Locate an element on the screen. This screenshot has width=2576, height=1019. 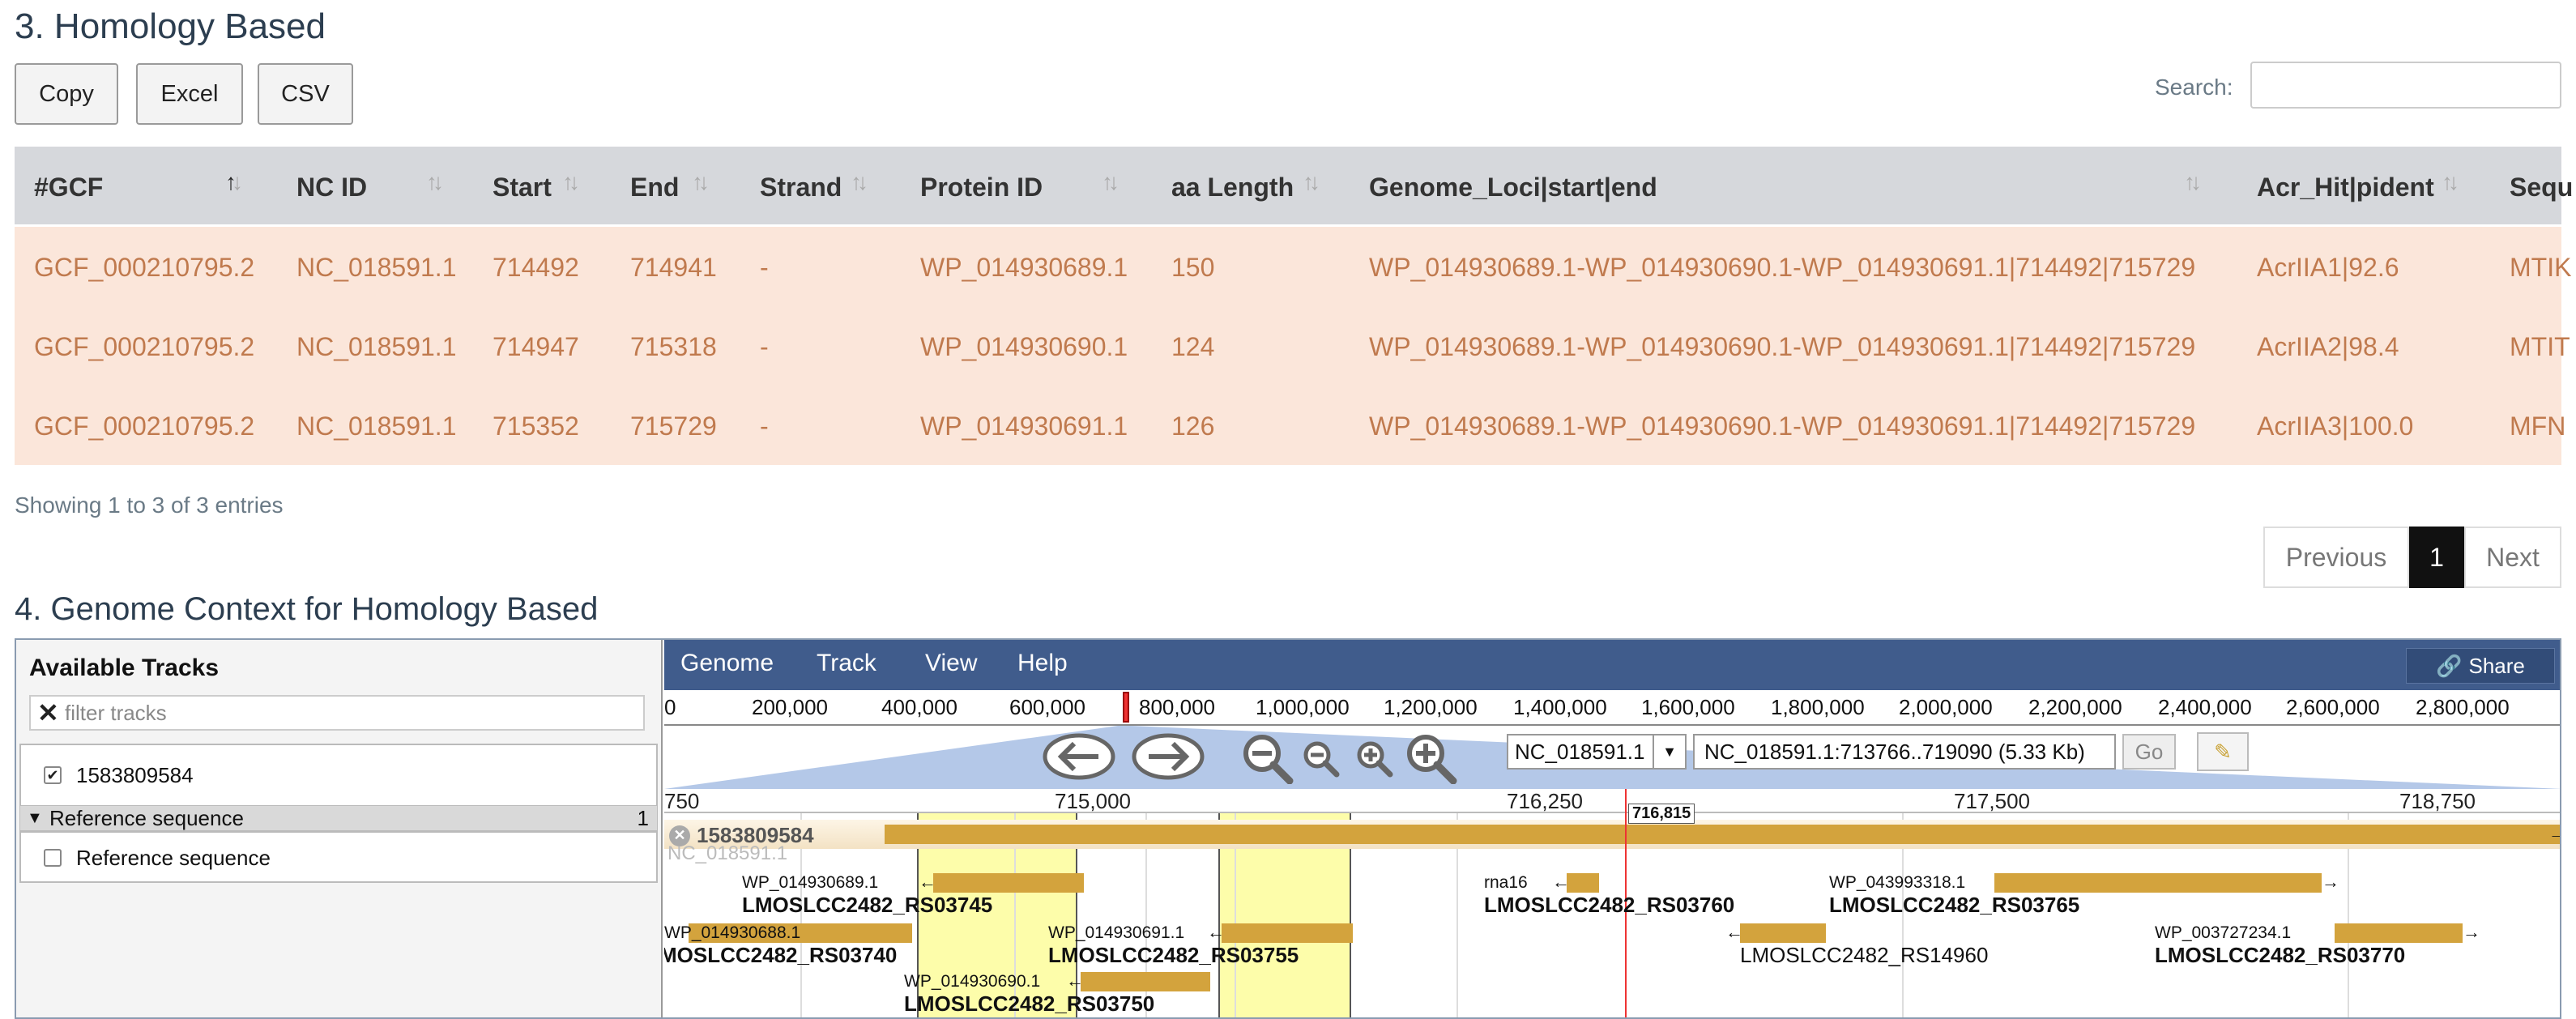
pan-right-icon is located at coordinates (1168, 756).